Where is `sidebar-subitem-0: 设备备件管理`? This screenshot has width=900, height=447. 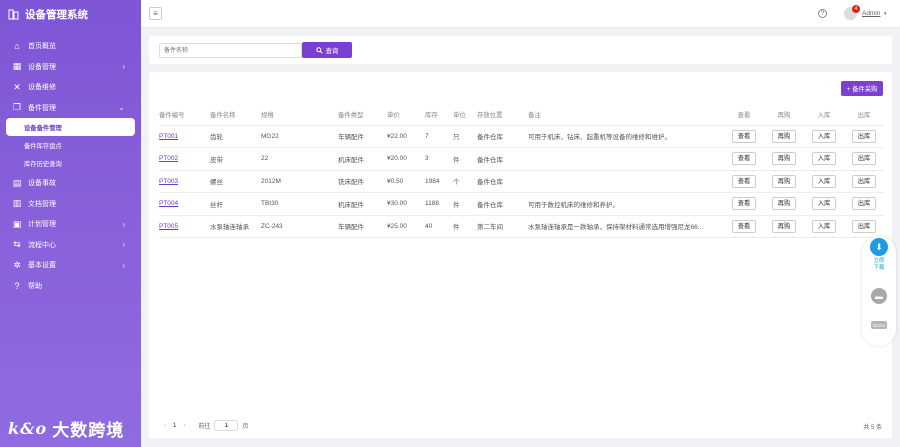
sidebar-subitem-0: 设备备件管理 is located at coordinates (70, 127).